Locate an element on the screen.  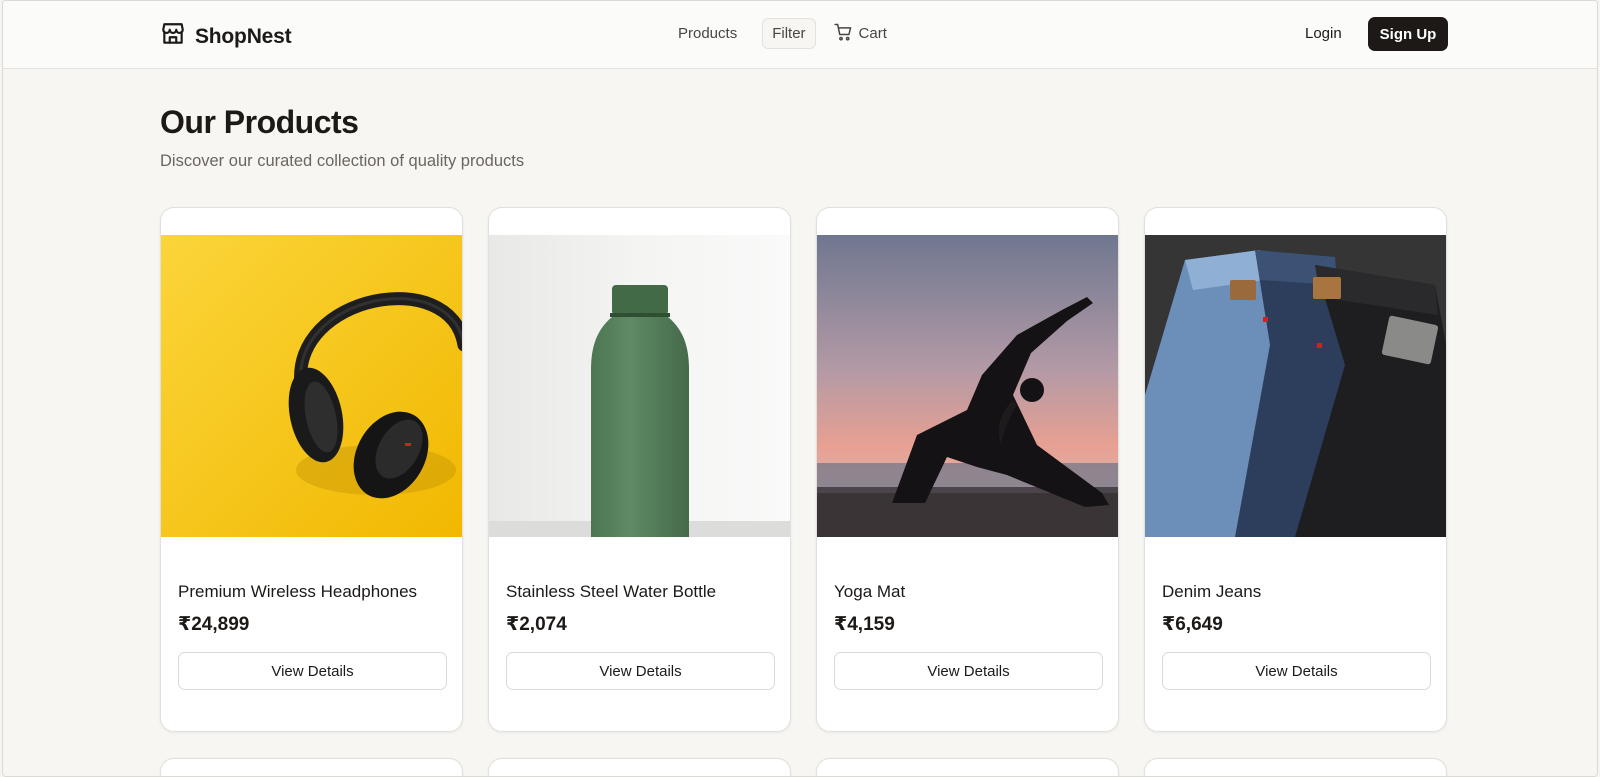
store-icon is located at coordinates (173, 36).